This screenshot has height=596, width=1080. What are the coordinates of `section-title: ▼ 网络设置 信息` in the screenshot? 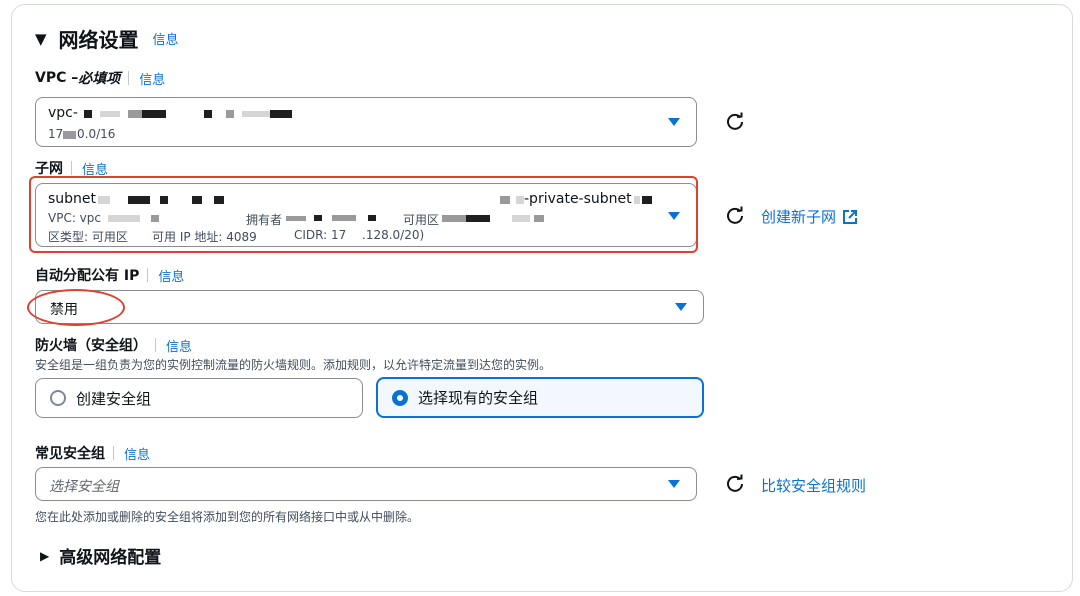 It's located at (107, 38).